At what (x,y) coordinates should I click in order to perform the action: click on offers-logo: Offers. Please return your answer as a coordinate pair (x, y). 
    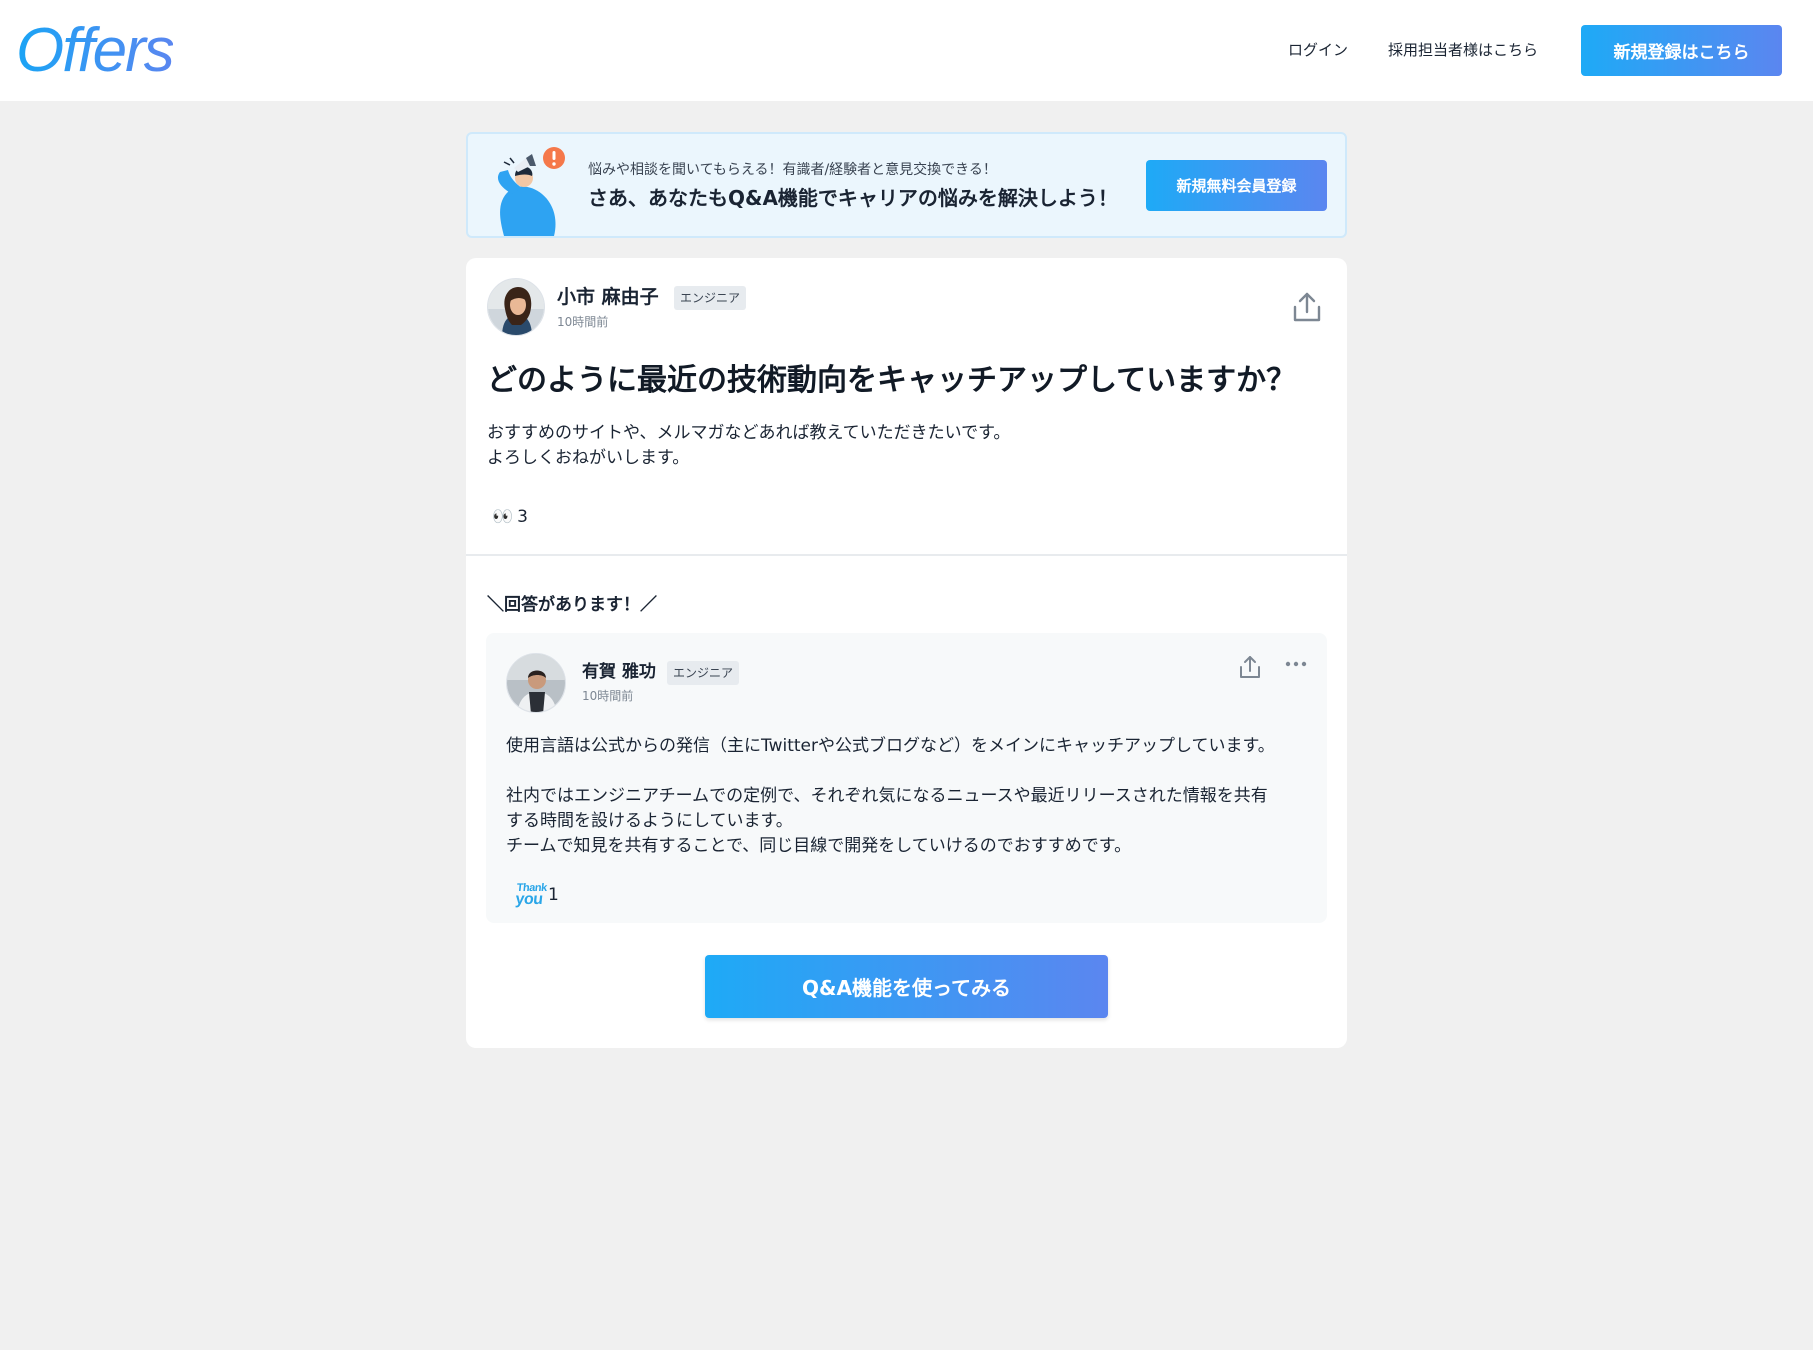
    Looking at the image, I should click on (95, 51).